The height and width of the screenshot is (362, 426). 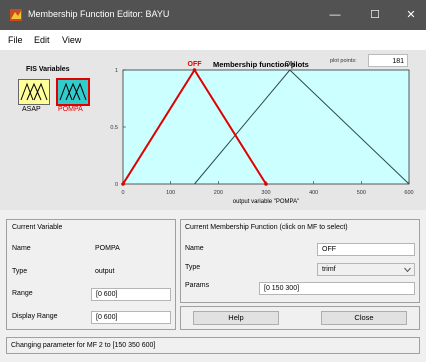 What do you see at coordinates (116, 185) in the screenshot?
I see `y-tick-label: 0` at bounding box center [116, 185].